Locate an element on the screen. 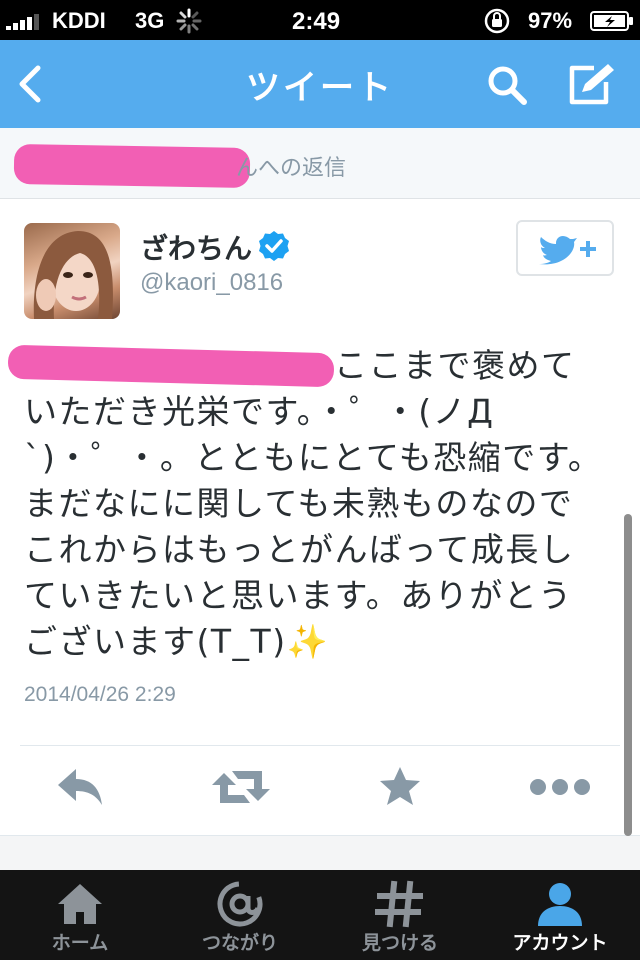 This screenshot has width=640, height=960. reply-context-label: んへの返信 is located at coordinates (291, 168).